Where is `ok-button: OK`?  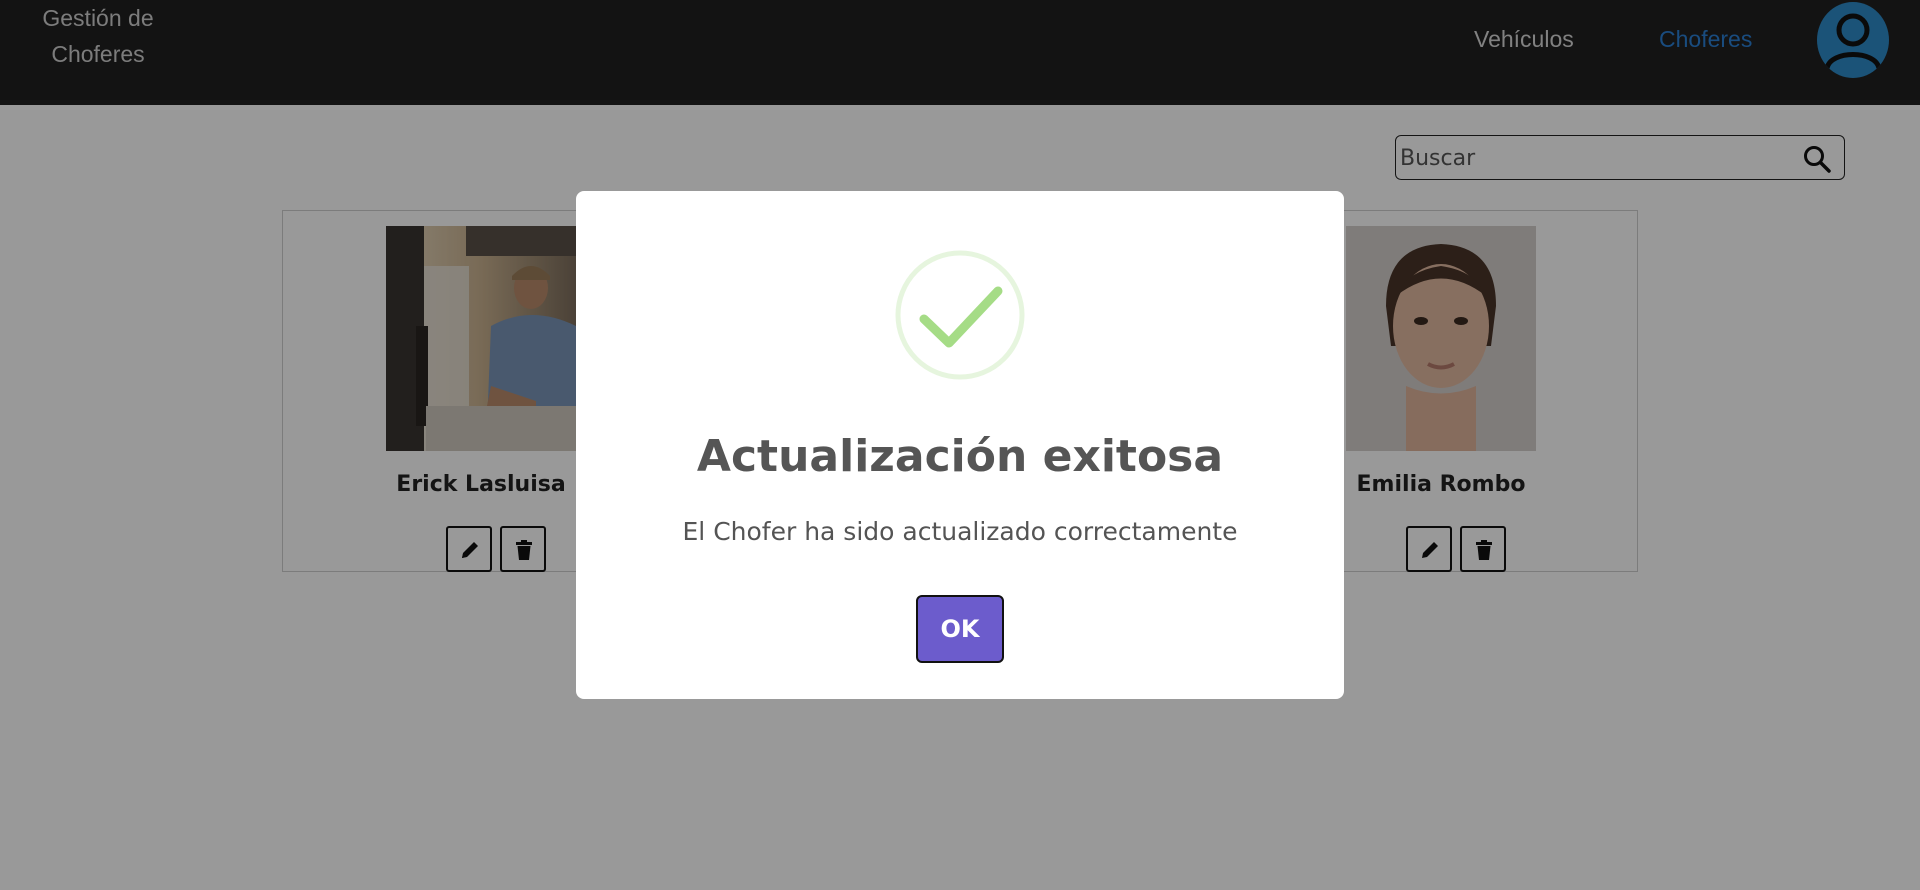 ok-button: OK is located at coordinates (960, 629).